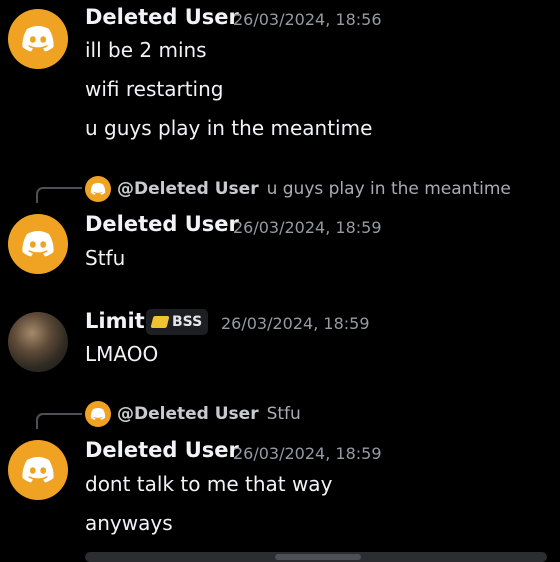 Image resolution: width=560 pixels, height=562 pixels. Describe the element at coordinates (229, 128) in the screenshot. I see `message-text: u guys play in the meantime` at that location.